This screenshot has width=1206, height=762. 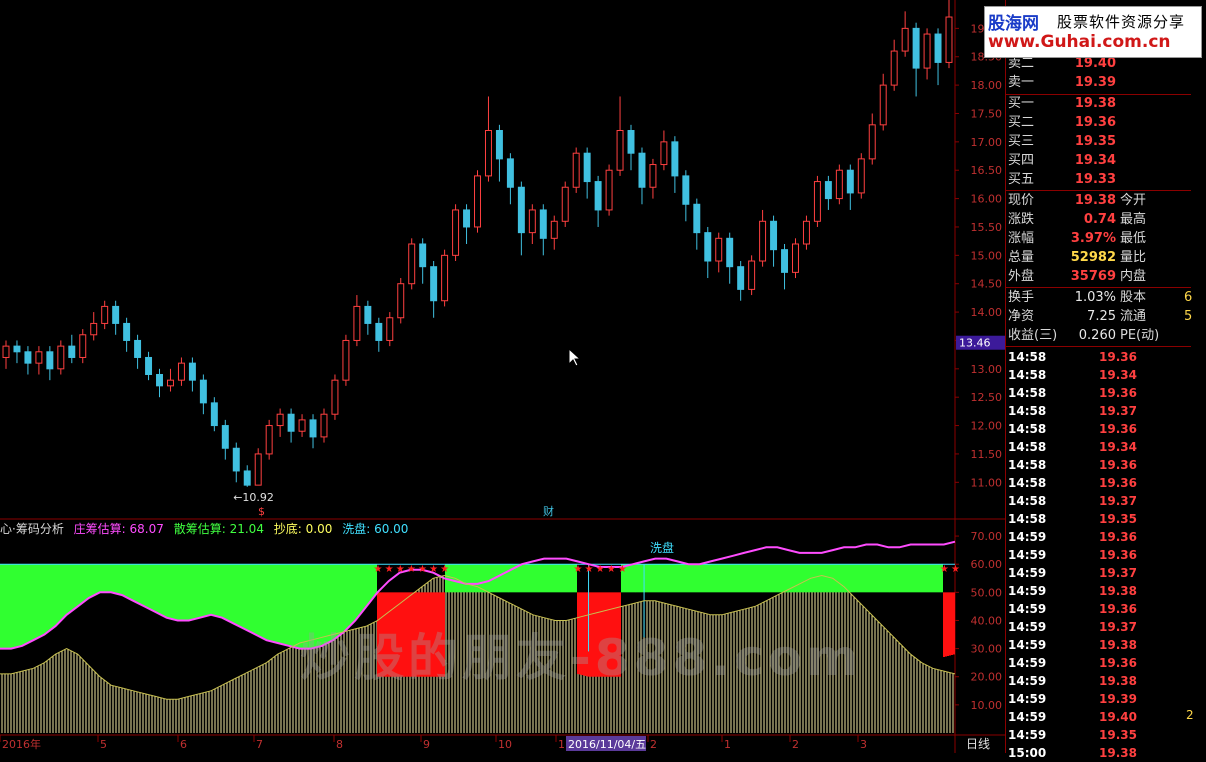 I want to click on stat-value: 35769, so click(x=1093, y=276).